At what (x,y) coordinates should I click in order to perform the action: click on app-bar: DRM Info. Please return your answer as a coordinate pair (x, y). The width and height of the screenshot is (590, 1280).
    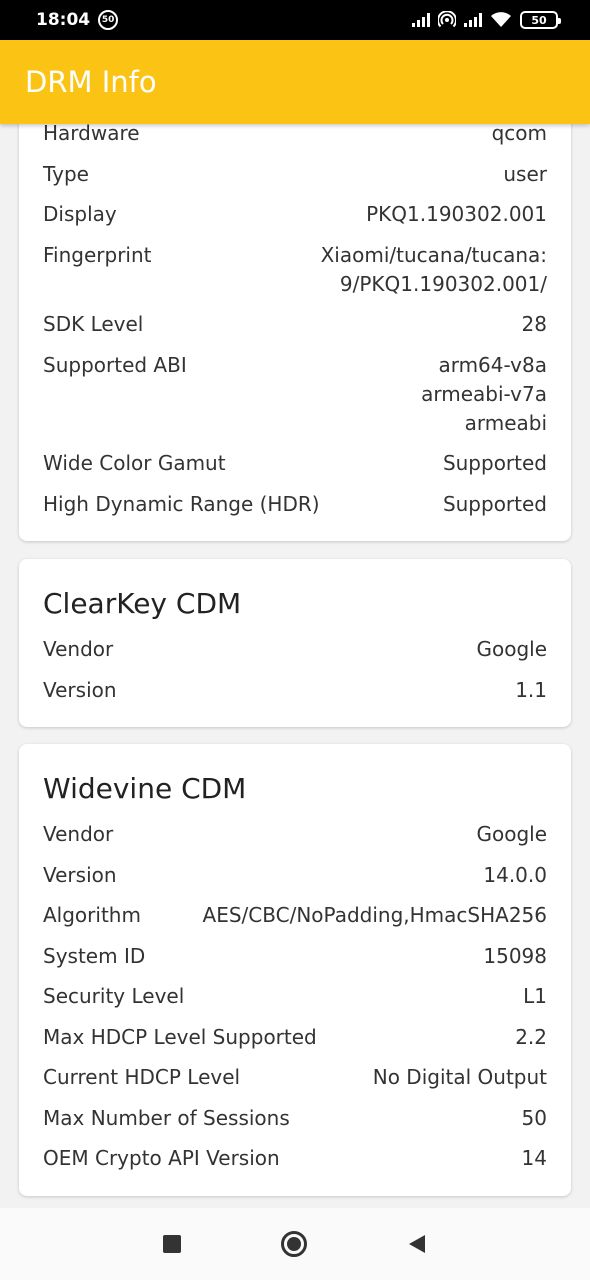
    Looking at the image, I should click on (295, 82).